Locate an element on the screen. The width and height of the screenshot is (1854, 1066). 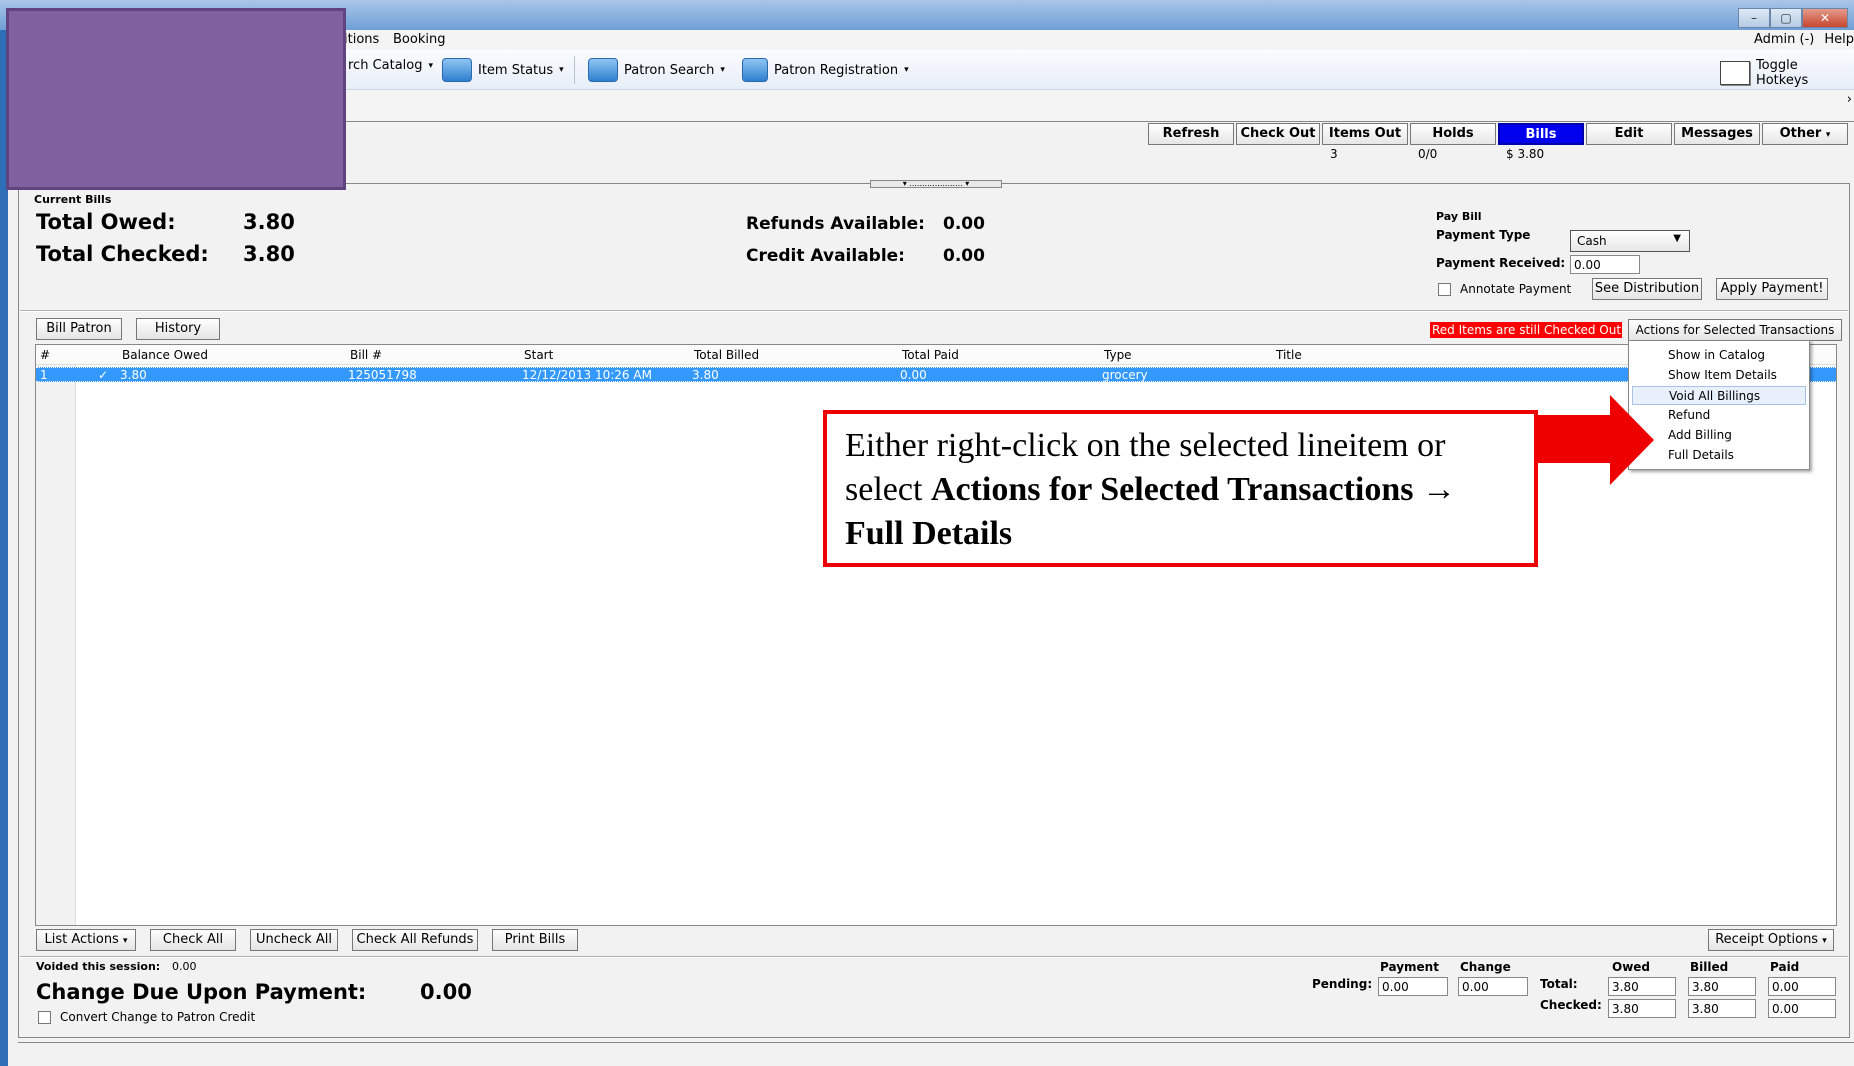
check-all-refunds-button: Check All Refunds is located at coordinates (415, 940).